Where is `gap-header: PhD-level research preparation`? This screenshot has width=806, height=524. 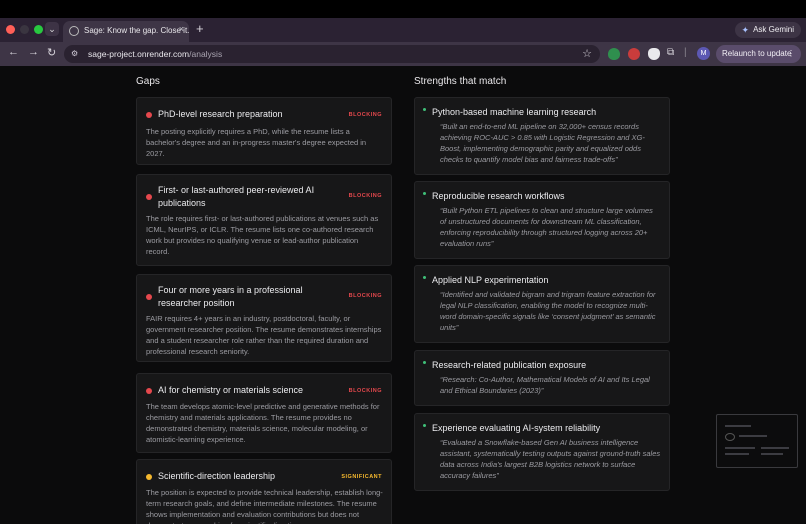 gap-header: PhD-level research preparation is located at coordinates (244, 114).